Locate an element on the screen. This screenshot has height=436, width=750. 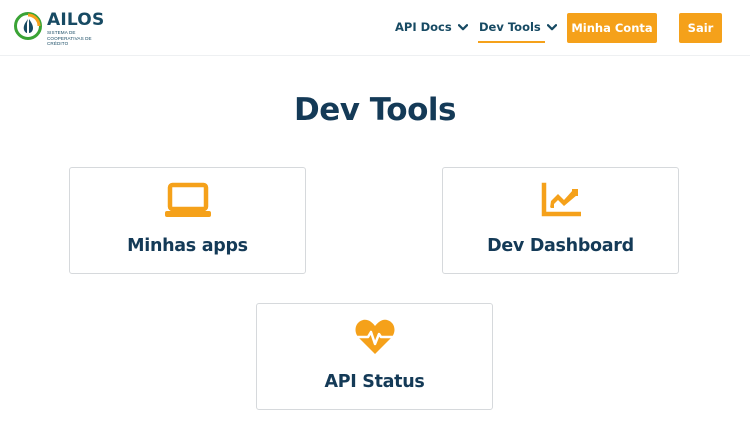
logo-subtitle: SISTEMA DE COOPERATIVAS DE CRÉDITO is located at coordinates (69, 38).